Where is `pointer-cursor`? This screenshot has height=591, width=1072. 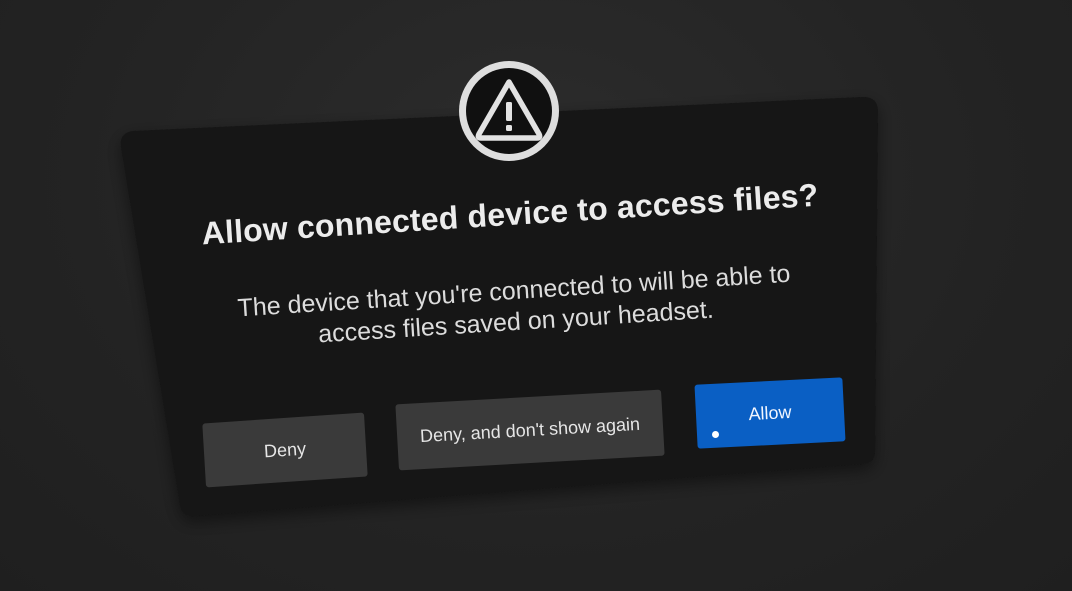
pointer-cursor is located at coordinates (715, 434).